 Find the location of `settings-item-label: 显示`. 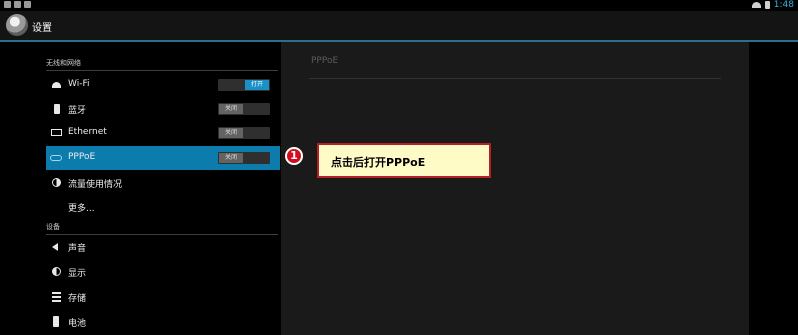

settings-item-label: 显示 is located at coordinates (77, 274).